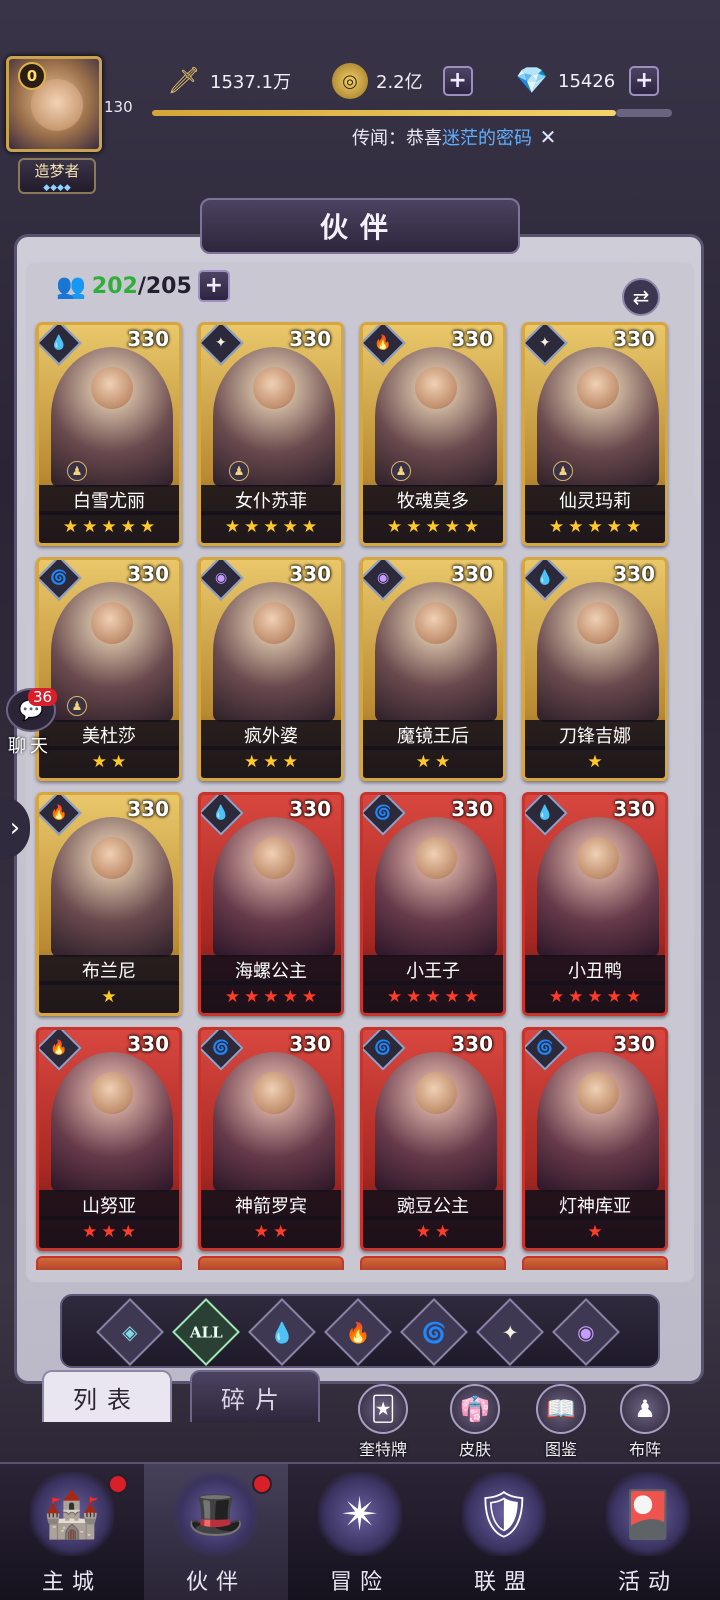  I want to click on filter-wind: 🌀, so click(434, 1332).